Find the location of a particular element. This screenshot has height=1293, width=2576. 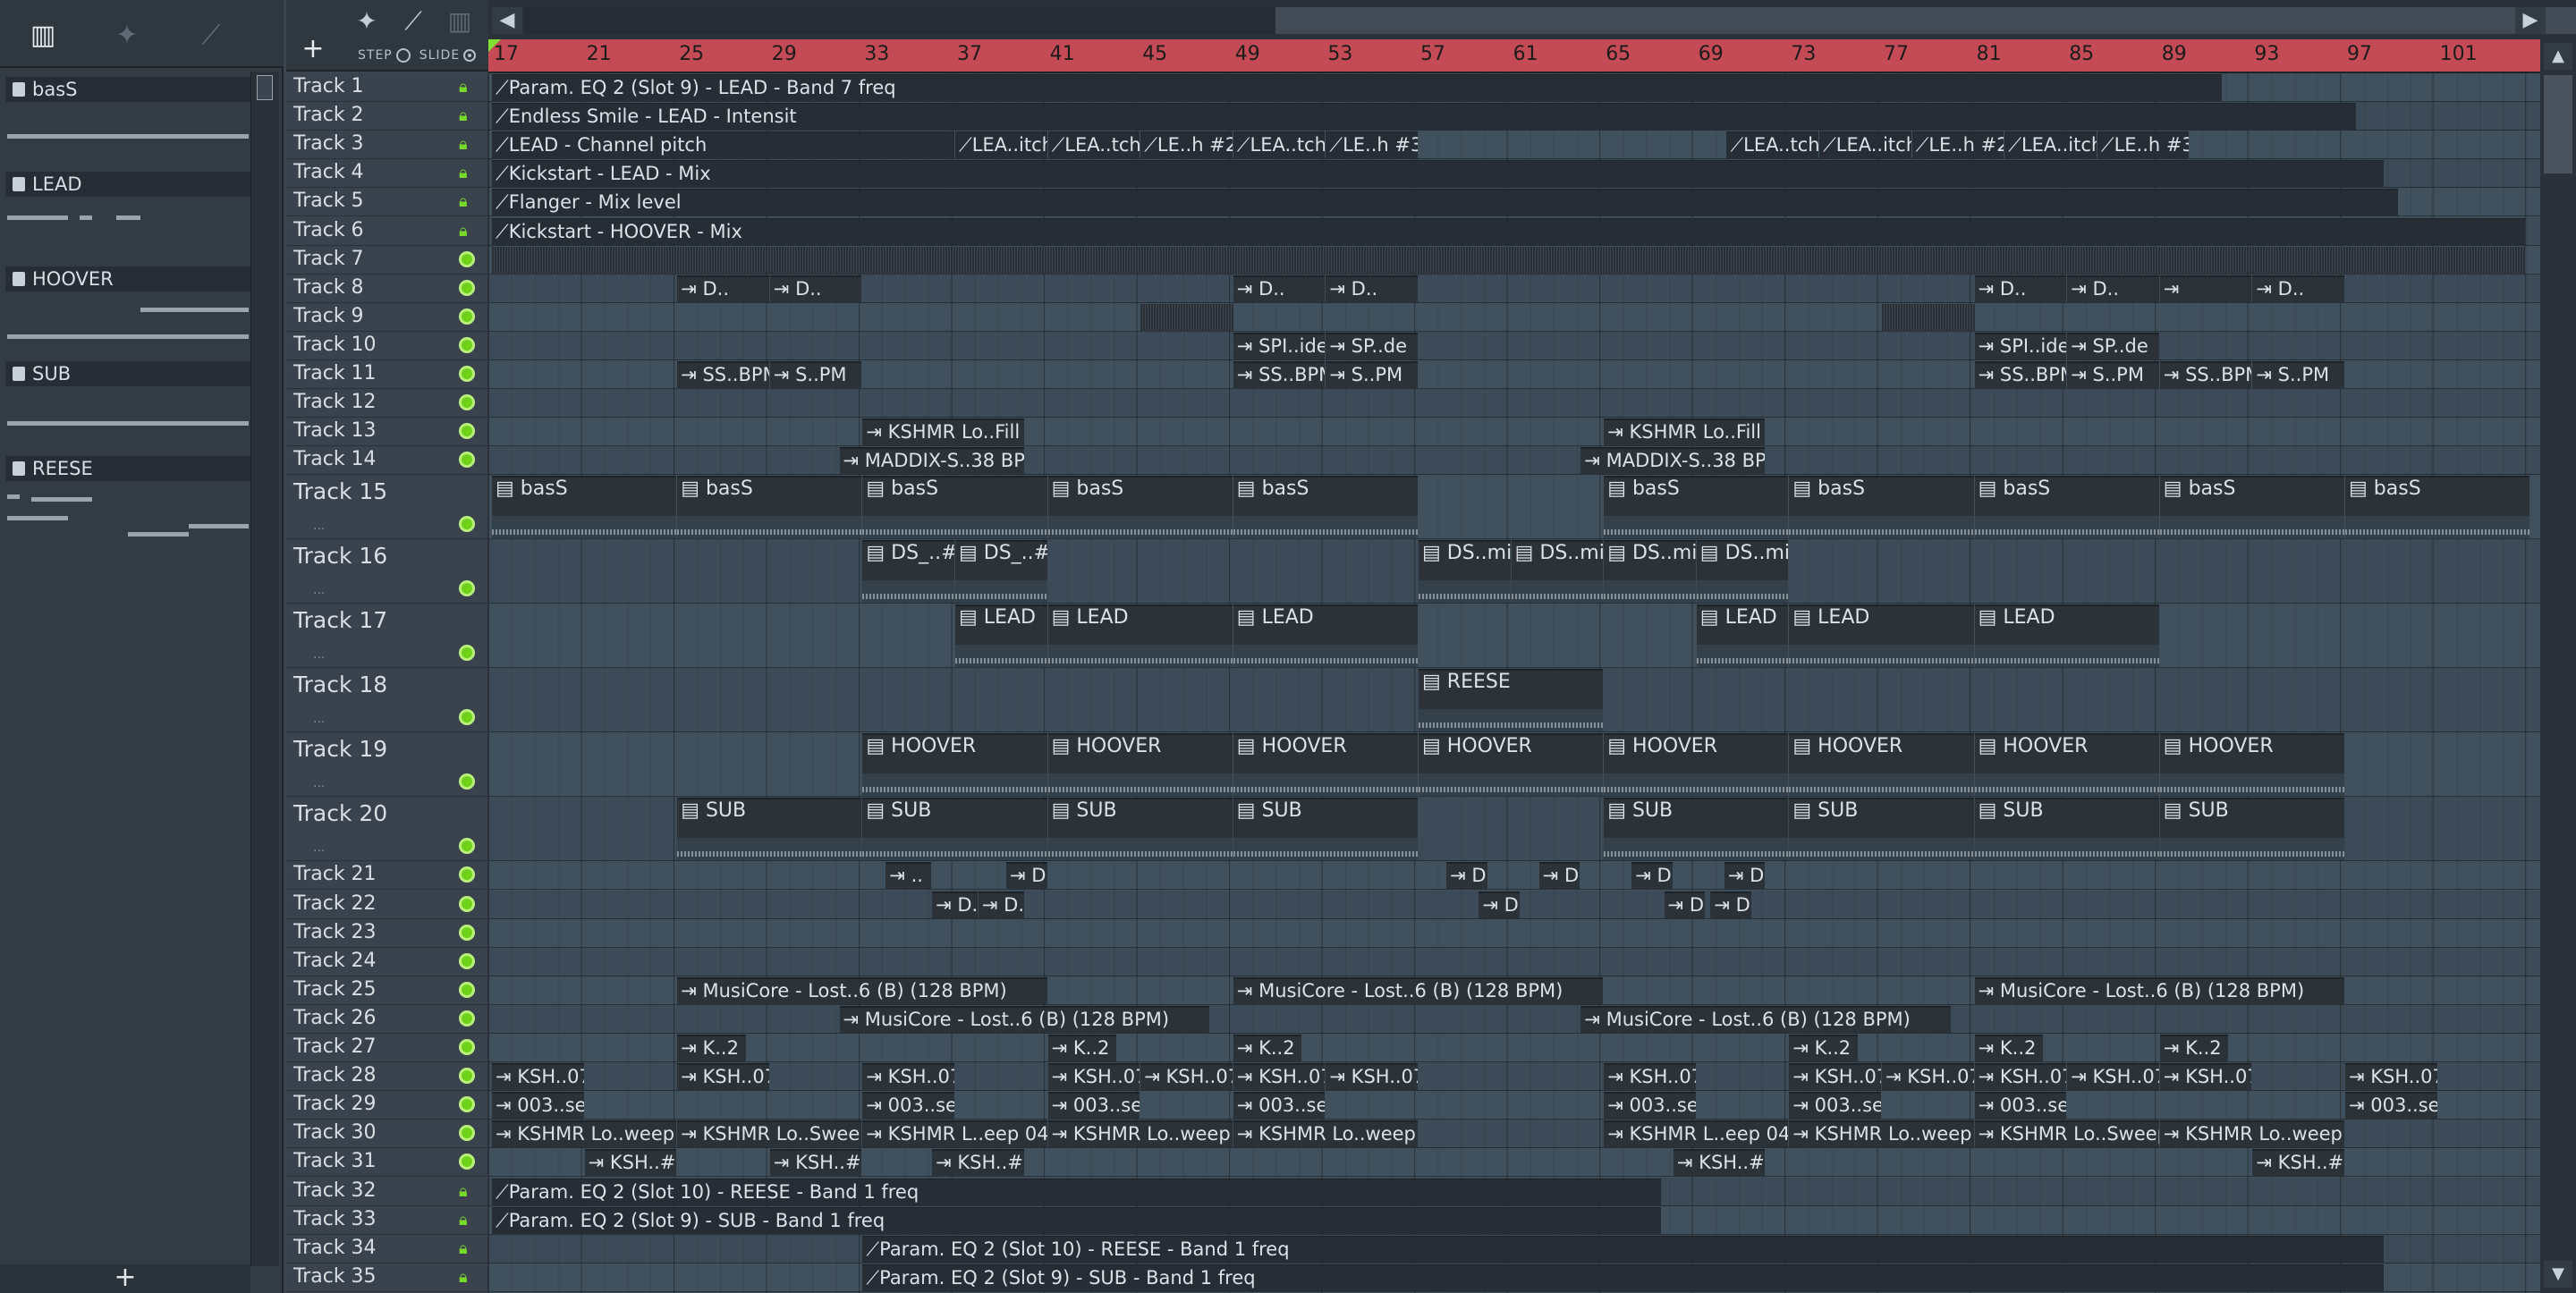

piano-icon: ▥ is located at coordinates (42, 36).